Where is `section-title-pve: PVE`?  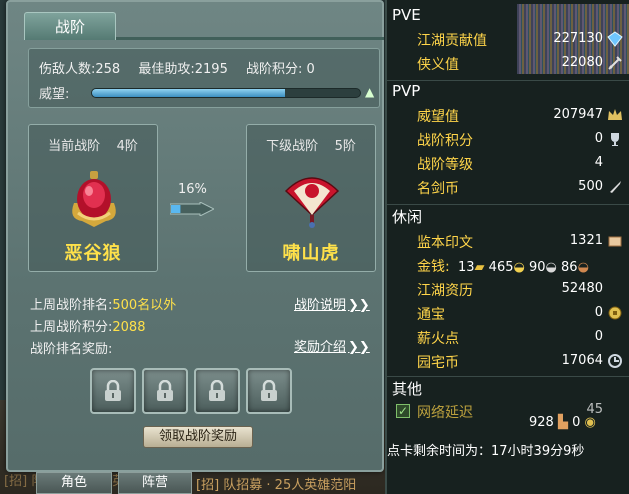
section-title-pve: PVE is located at coordinates (406, 15).